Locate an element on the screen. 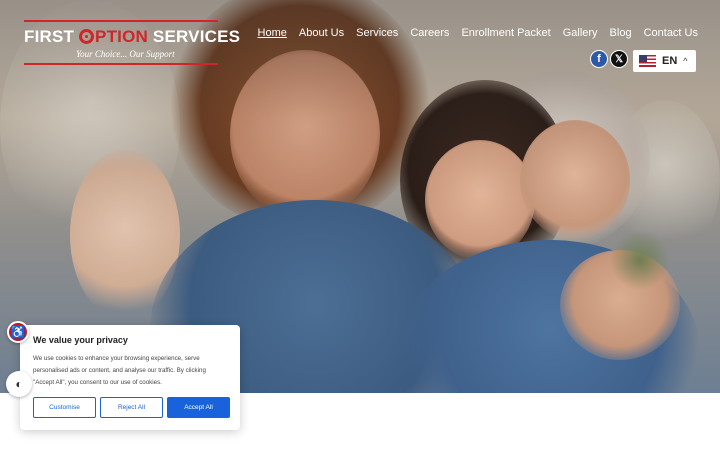 The width and height of the screenshot is (720, 450). logo-bottom-rule is located at coordinates (121, 64).